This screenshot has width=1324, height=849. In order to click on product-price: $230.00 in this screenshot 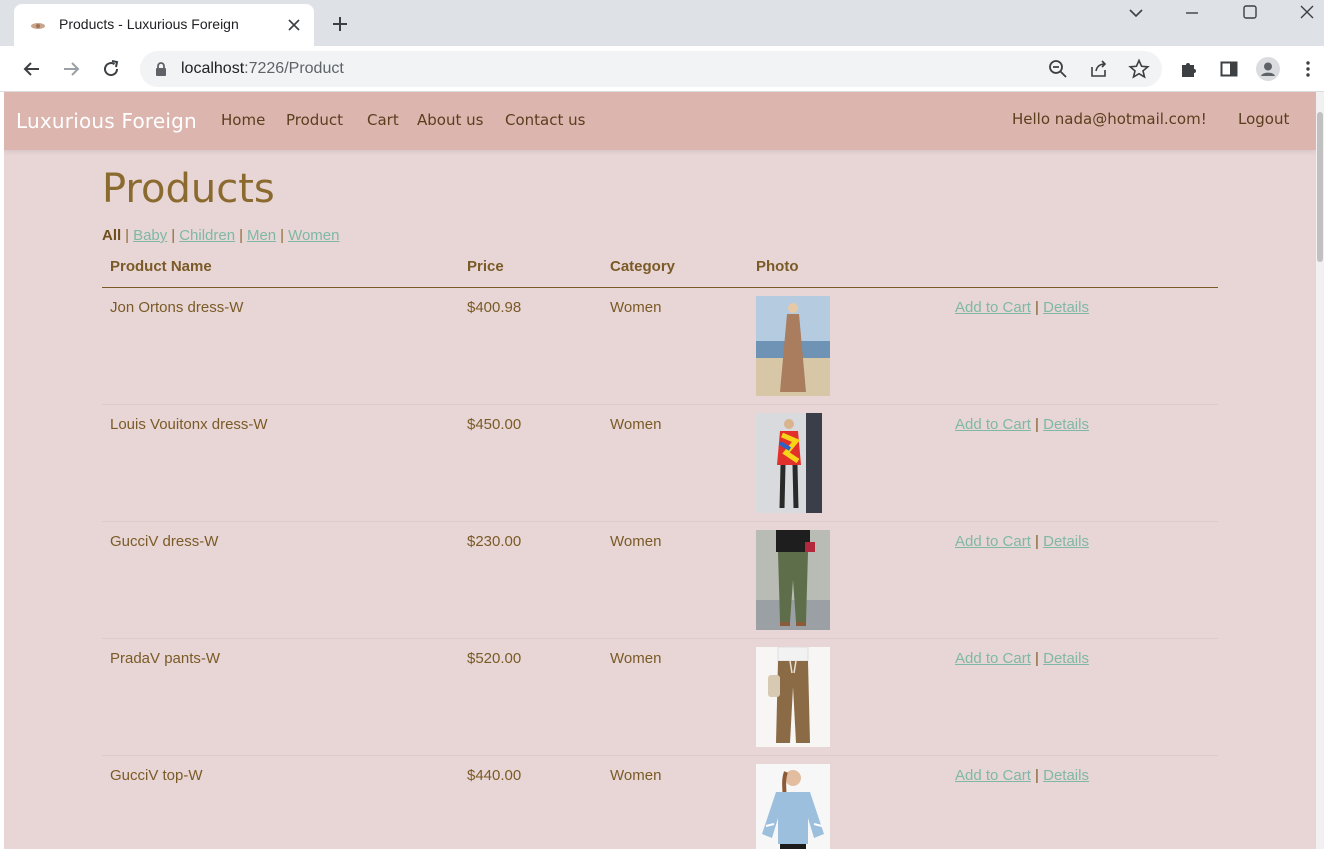, I will do `click(494, 541)`.